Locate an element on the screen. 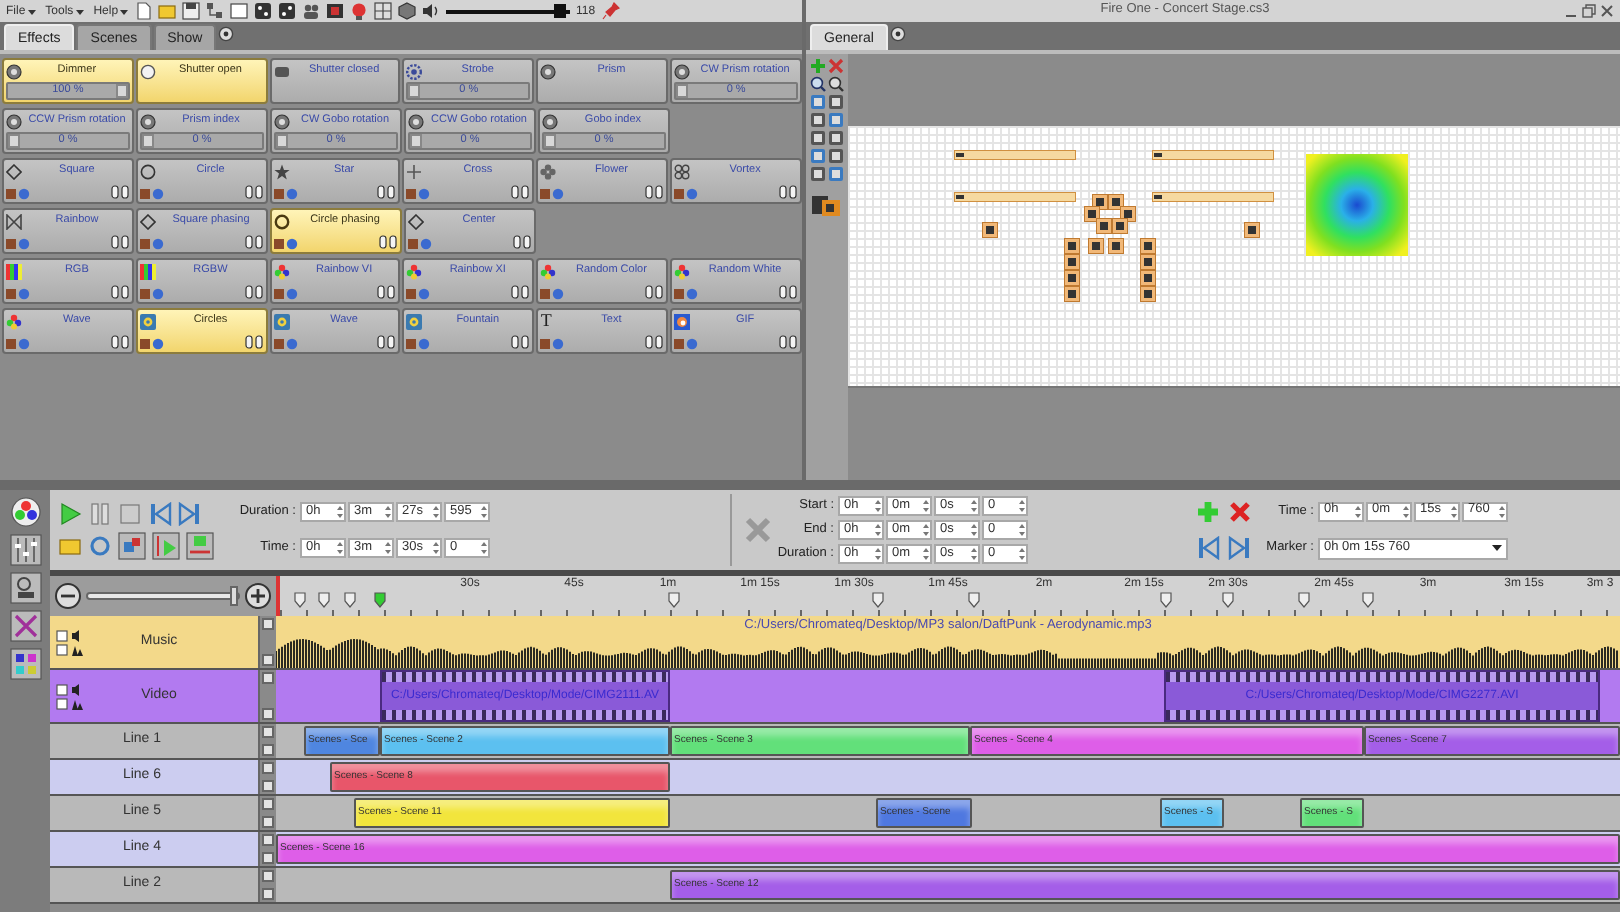 Image resolution: width=1620 pixels, height=912 pixels. zoom-slider is located at coordinates (163, 596).